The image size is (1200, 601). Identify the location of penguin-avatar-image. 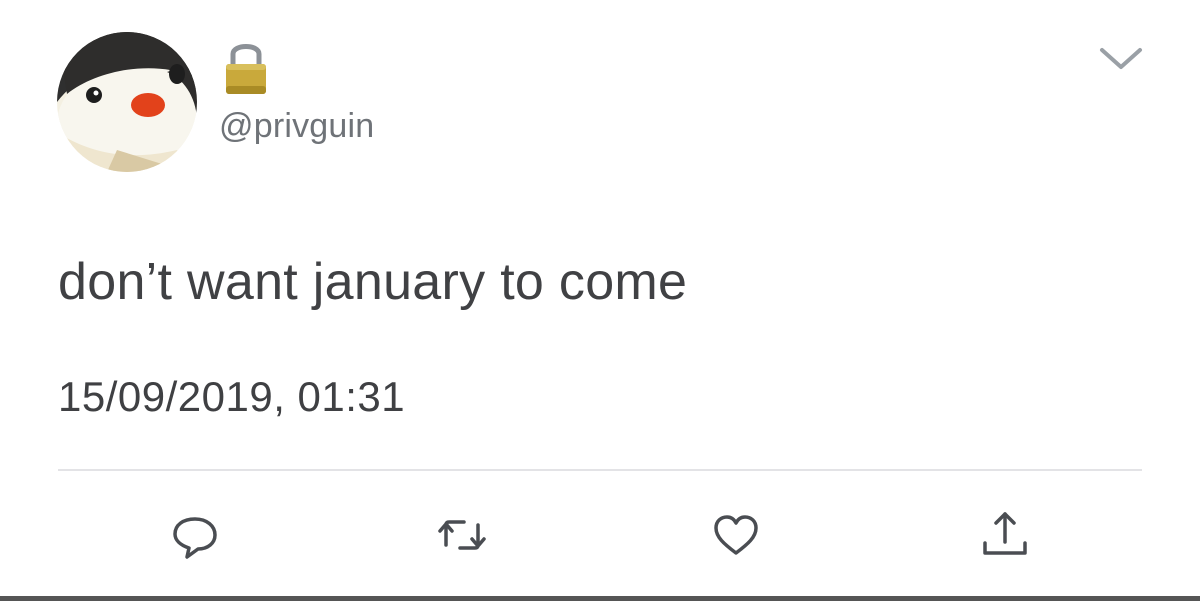
(127, 102).